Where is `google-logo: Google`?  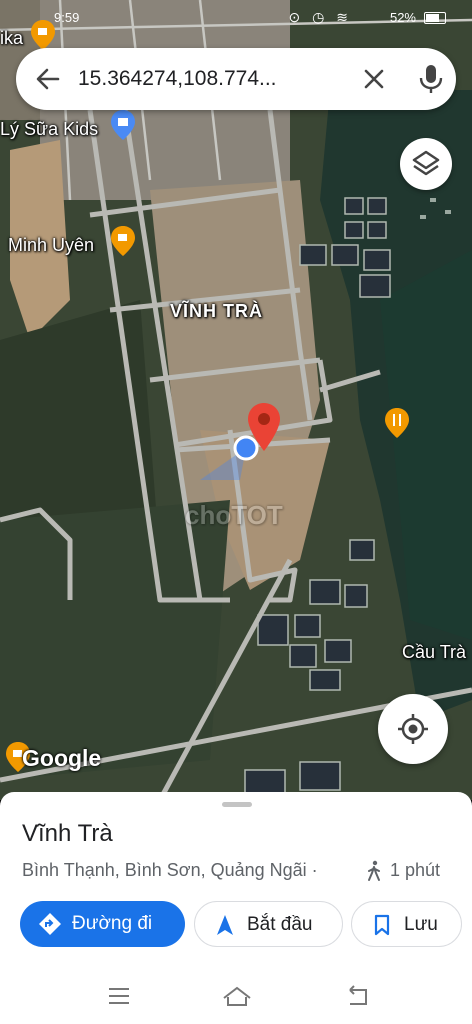 google-logo: Google is located at coordinates (62, 758).